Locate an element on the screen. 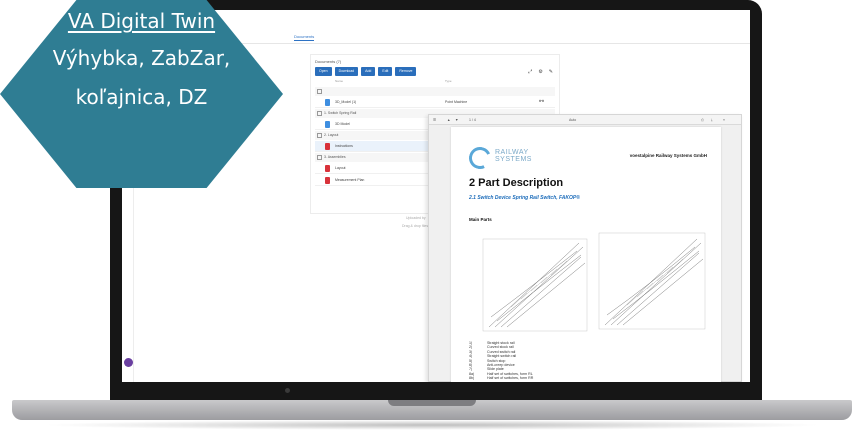 The image size is (864, 444). page-indicator: 1 / 4 is located at coordinates (472, 120).